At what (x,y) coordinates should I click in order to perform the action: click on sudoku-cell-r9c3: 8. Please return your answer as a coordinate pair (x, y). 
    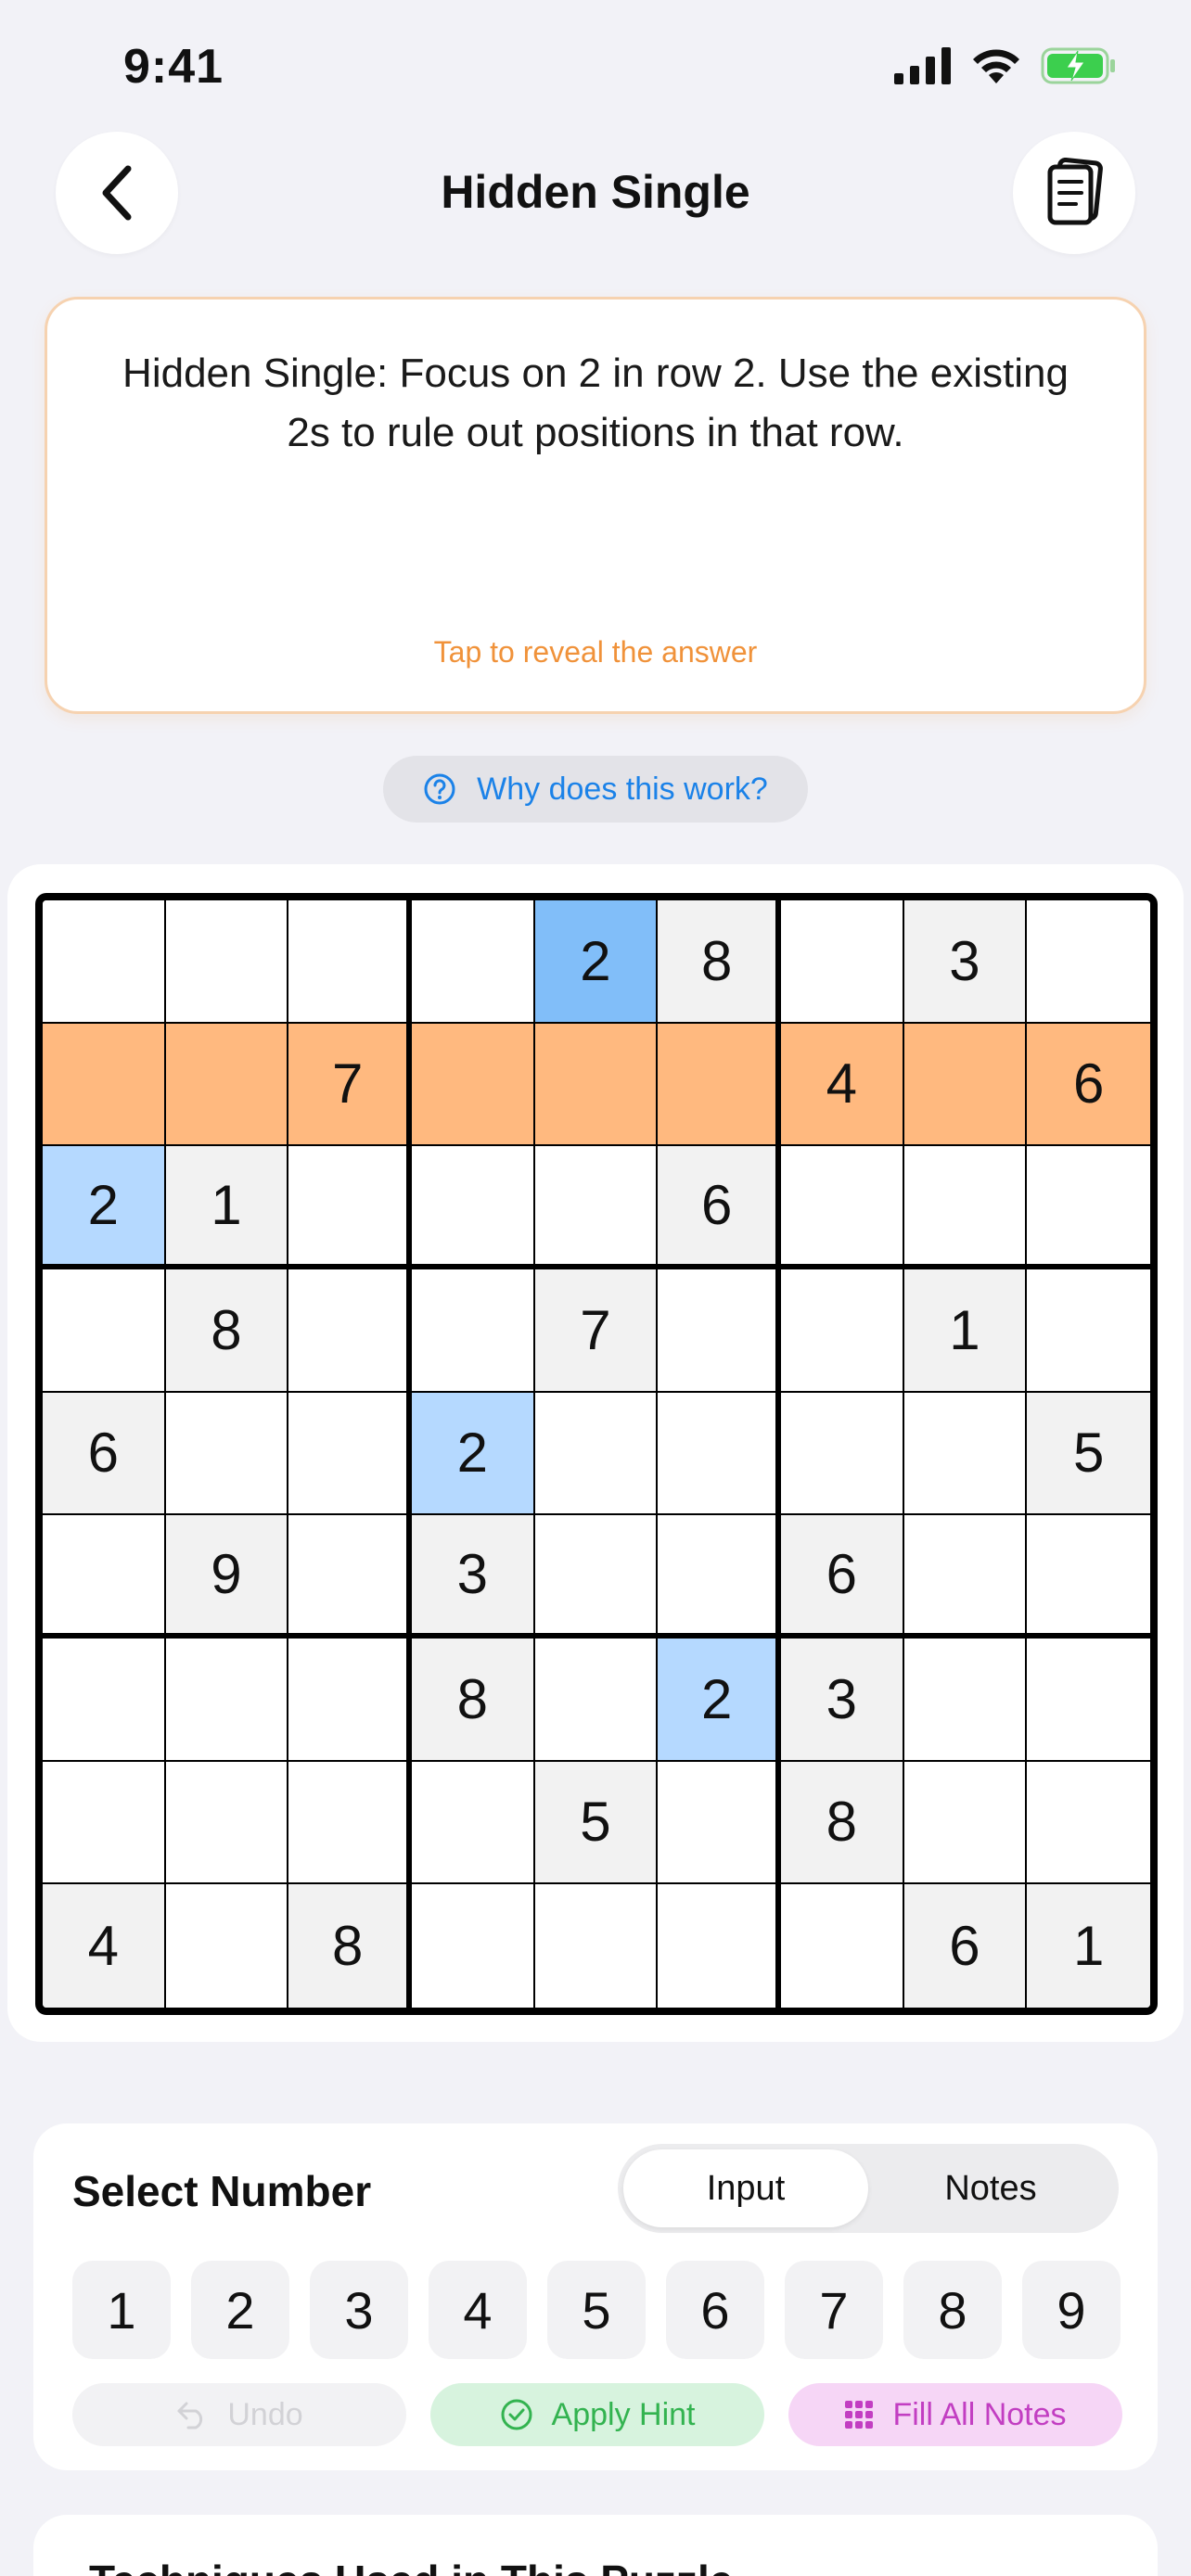
    Looking at the image, I should click on (350, 1946).